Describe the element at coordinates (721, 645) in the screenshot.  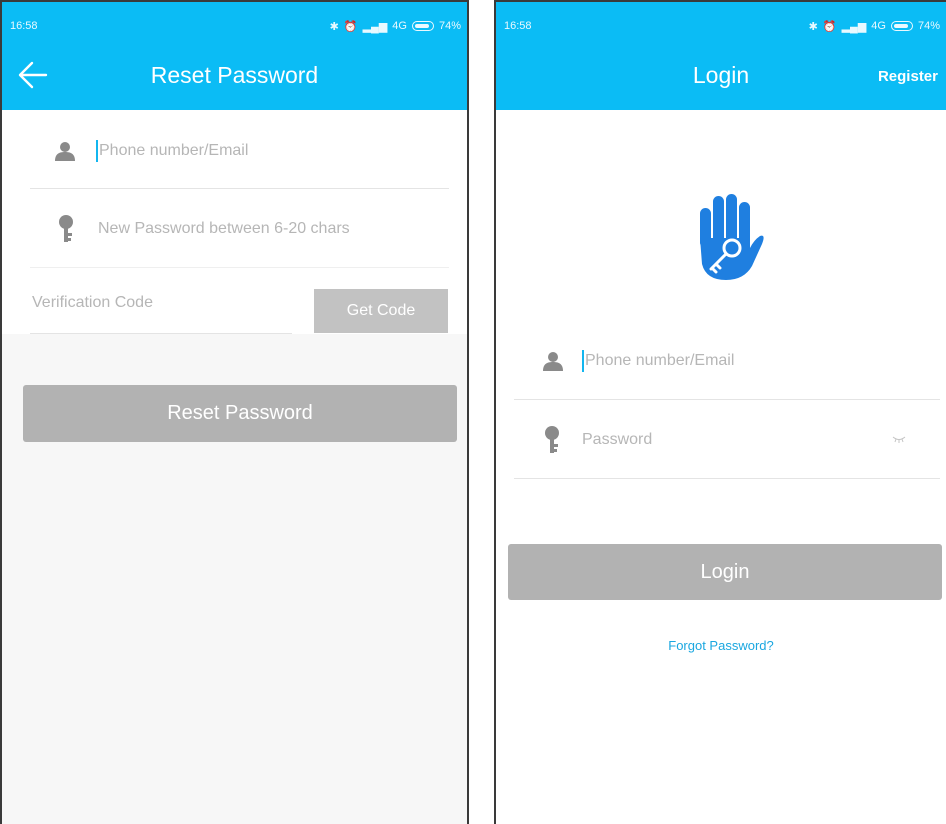
I see `forgot-password-link: Forgot Password?` at that location.